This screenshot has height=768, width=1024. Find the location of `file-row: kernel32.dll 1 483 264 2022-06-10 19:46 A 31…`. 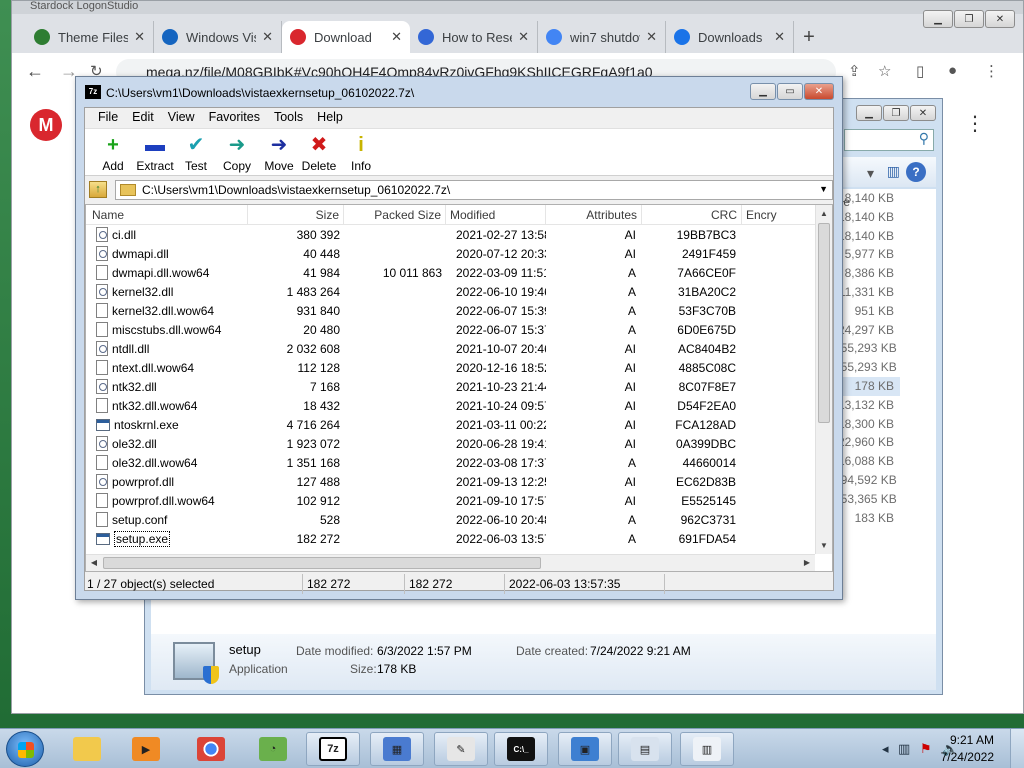

file-row: kernel32.dll 1 483 264 2022-06-10 19:46 A 31… is located at coordinates (452, 291).